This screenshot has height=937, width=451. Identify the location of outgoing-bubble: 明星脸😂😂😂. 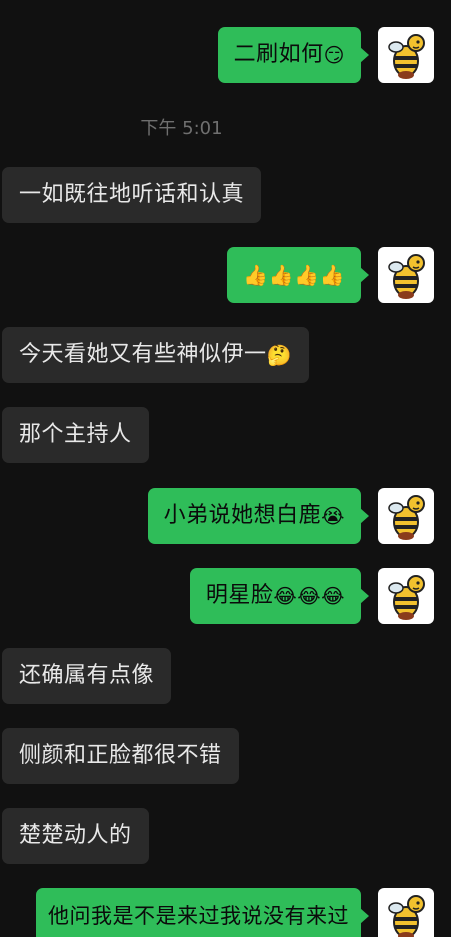
(279, 596).